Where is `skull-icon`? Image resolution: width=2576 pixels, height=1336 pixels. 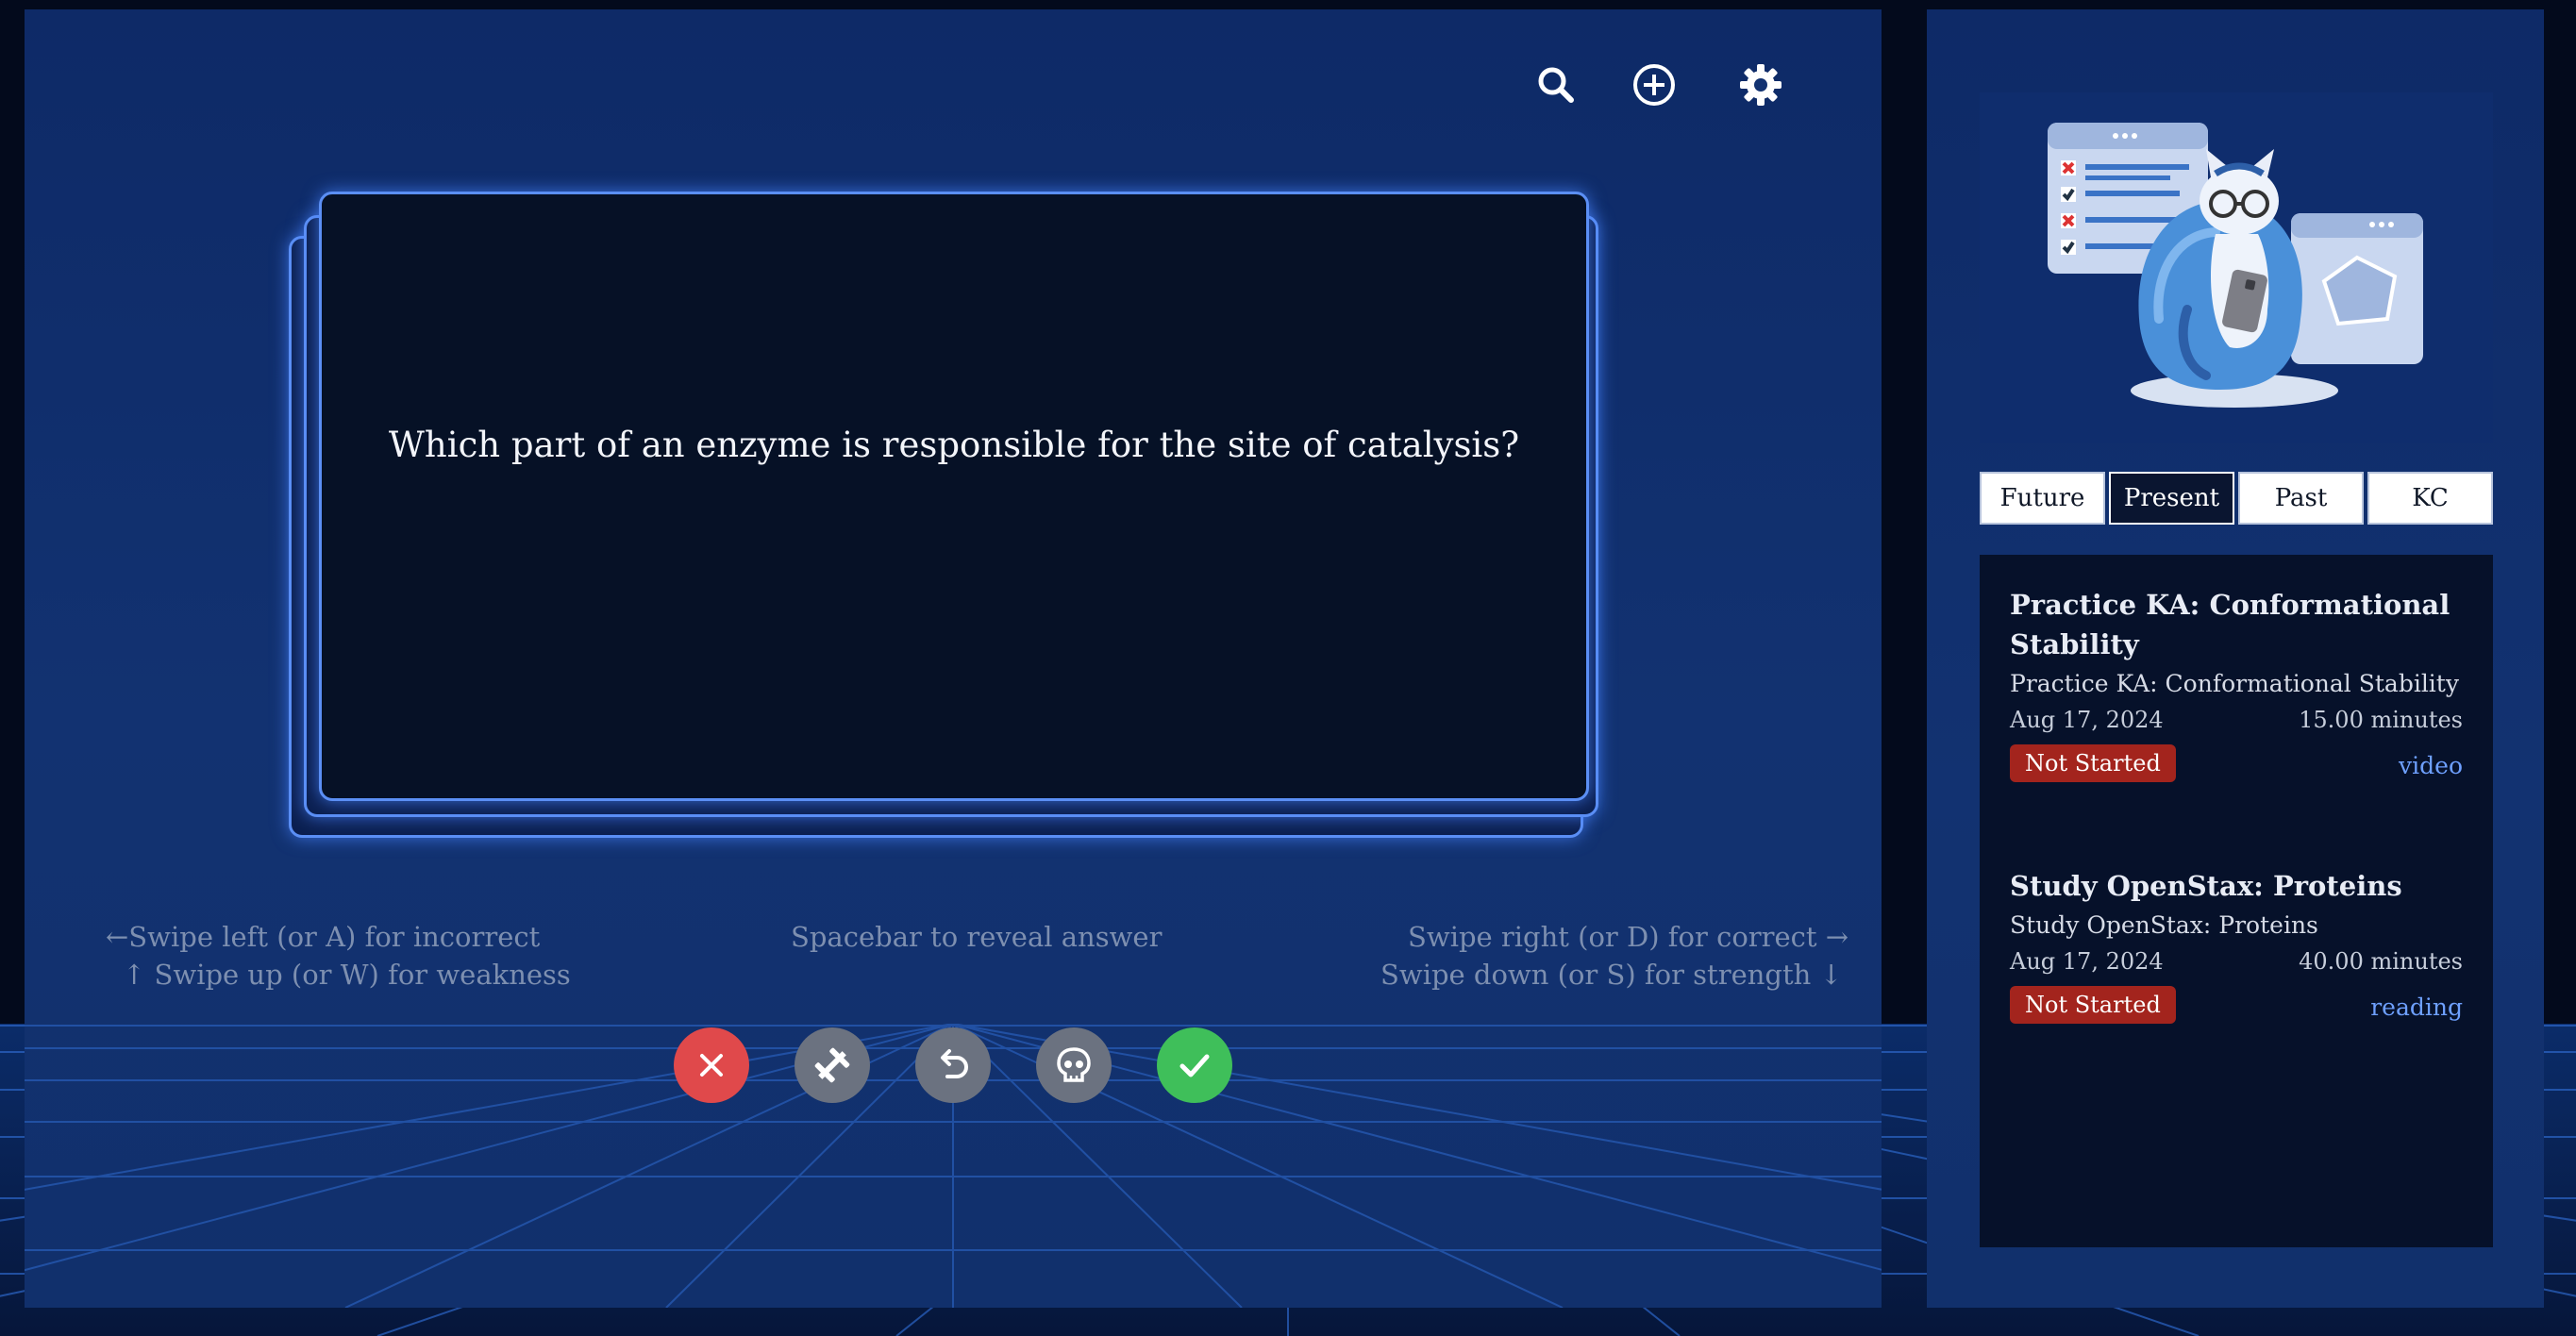
skull-icon is located at coordinates (1074, 1064).